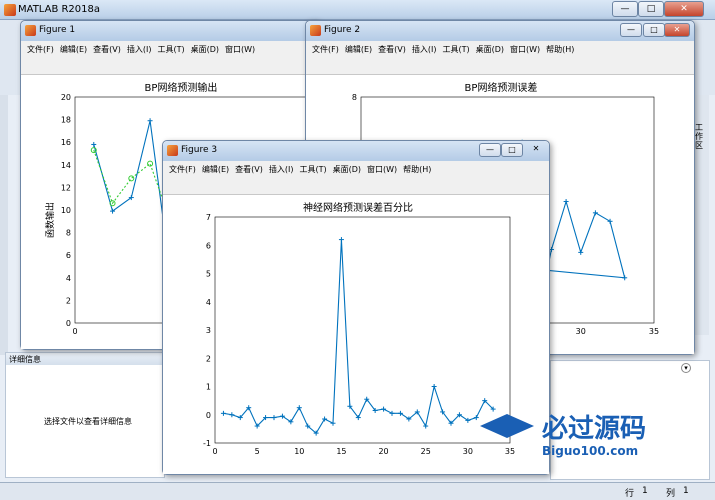 The height and width of the screenshot is (500, 715). What do you see at coordinates (50, 220) in the screenshot?
I see `y-axis-label: 函数输出` at bounding box center [50, 220].